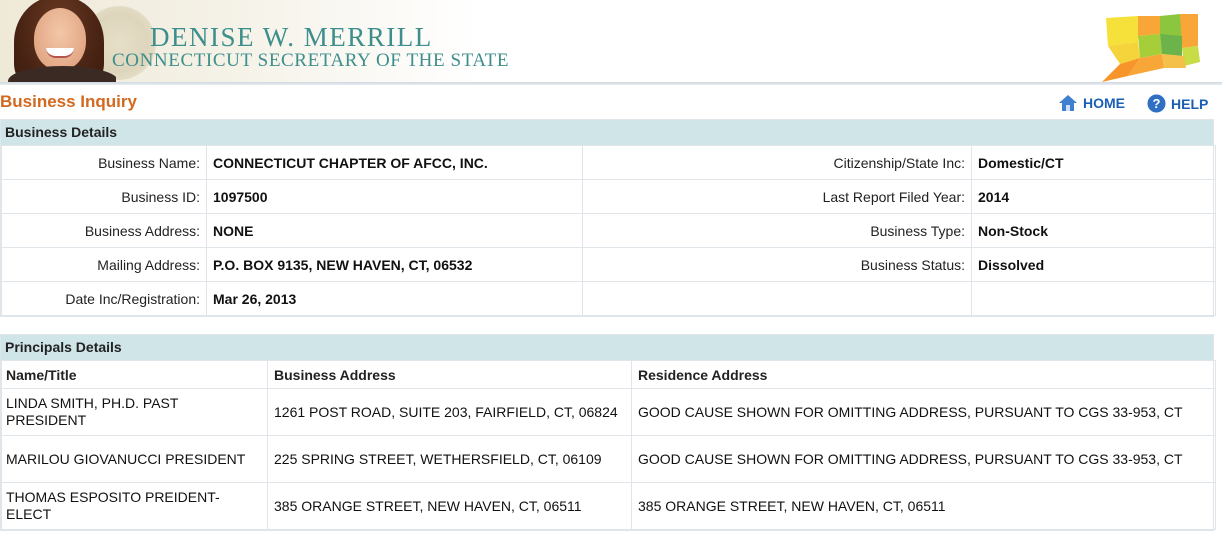  I want to click on secretary-name: DENISE W. MERRILL, so click(291, 37).